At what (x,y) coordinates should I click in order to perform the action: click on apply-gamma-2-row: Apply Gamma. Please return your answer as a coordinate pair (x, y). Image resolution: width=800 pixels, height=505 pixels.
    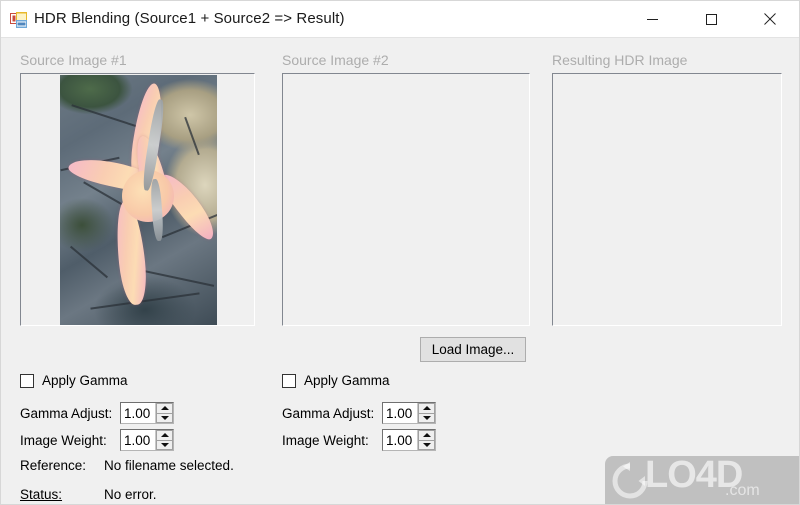
    Looking at the image, I should click on (336, 380).